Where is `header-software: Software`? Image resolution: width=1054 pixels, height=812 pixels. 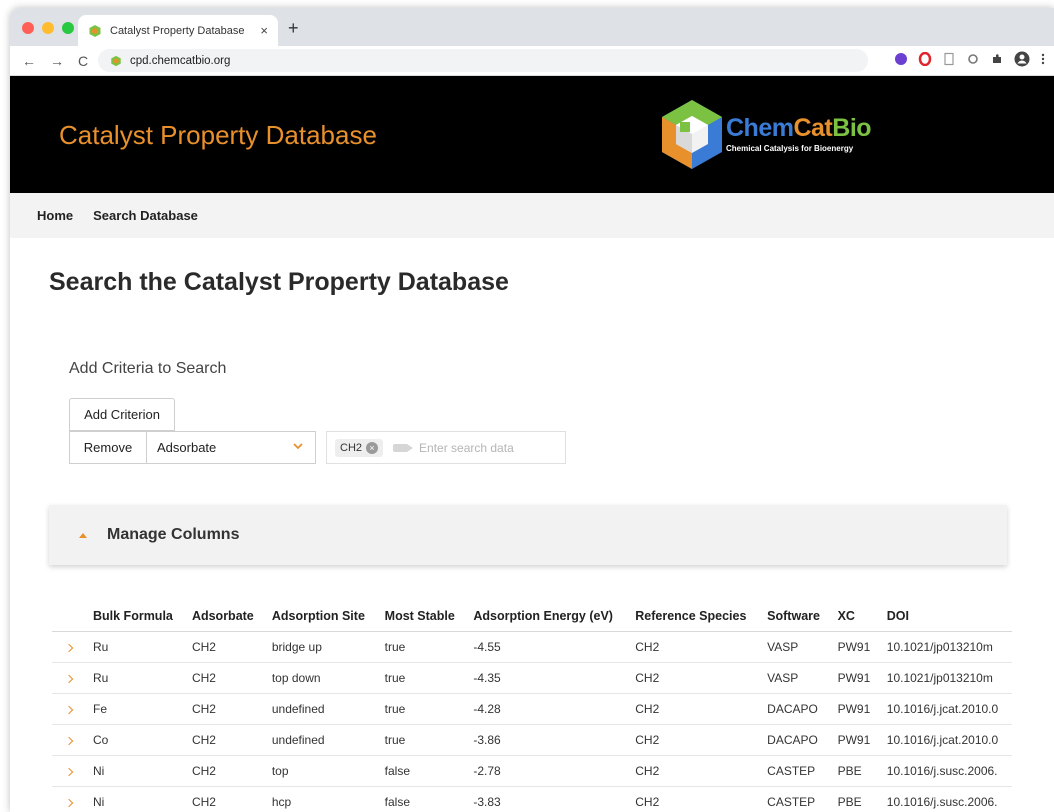
header-software: Software is located at coordinates (795, 616).